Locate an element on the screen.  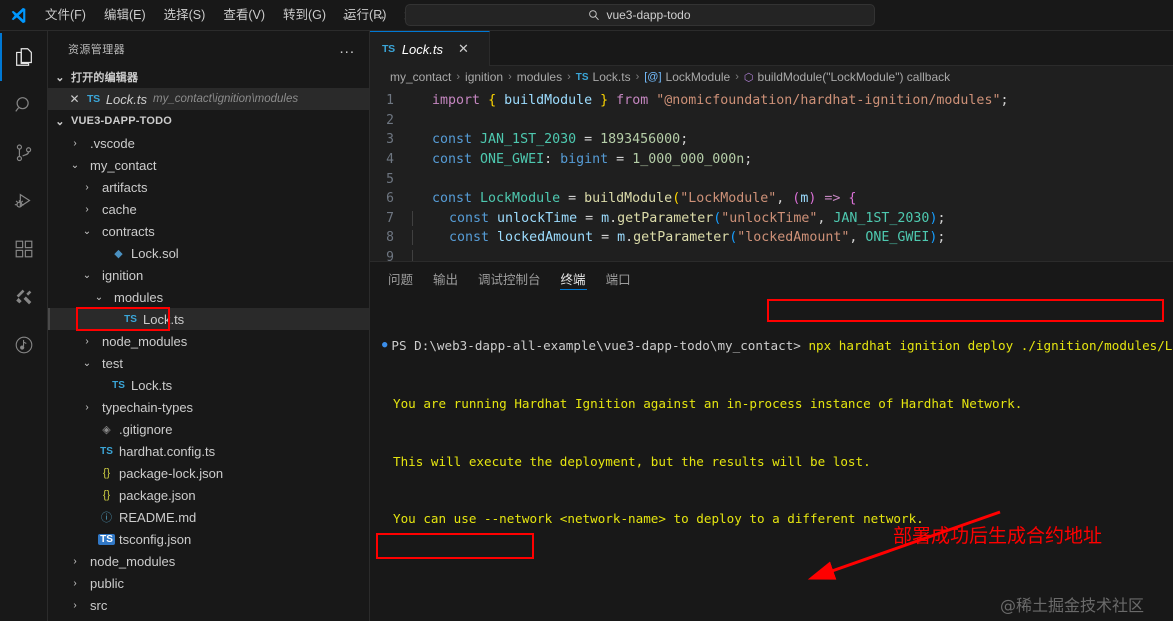
tree-item-src: › src is located at coordinates (208, 605).